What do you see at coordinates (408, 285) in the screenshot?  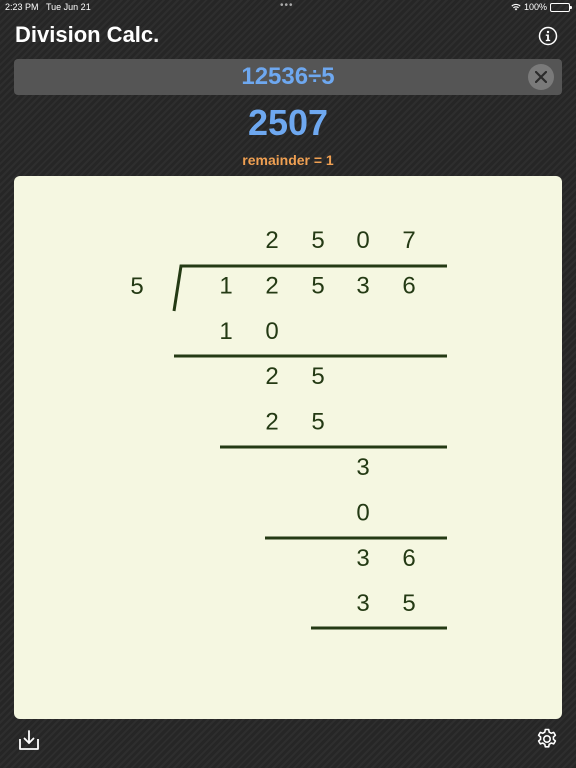 I see `dividend-digit: 6` at bounding box center [408, 285].